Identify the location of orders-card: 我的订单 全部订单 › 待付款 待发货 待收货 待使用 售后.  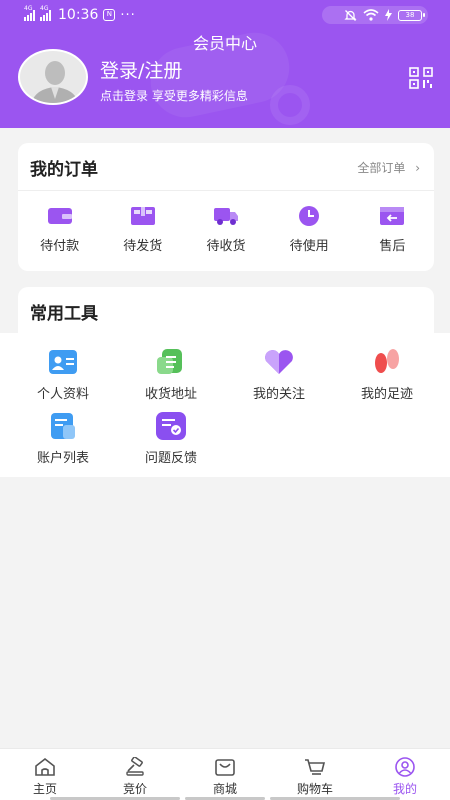
(226, 207).